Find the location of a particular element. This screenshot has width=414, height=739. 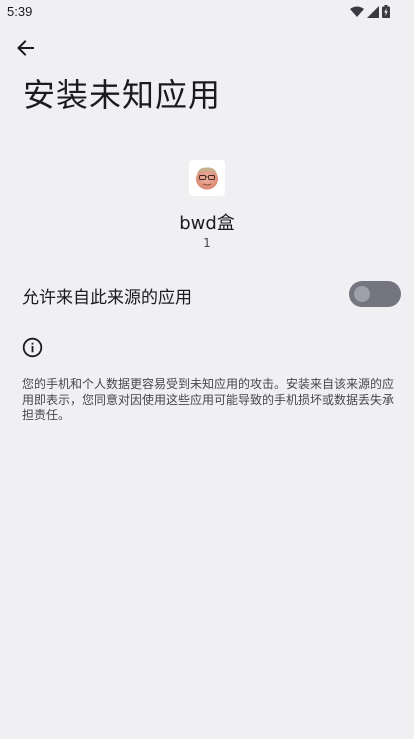

status-icons is located at coordinates (370, 11).